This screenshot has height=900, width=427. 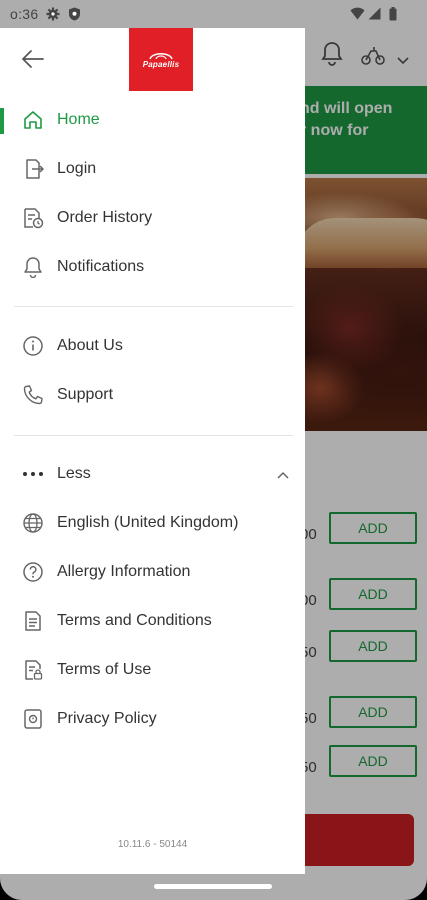 I want to click on nav-item-notifications: Notifications, so click(x=152, y=268).